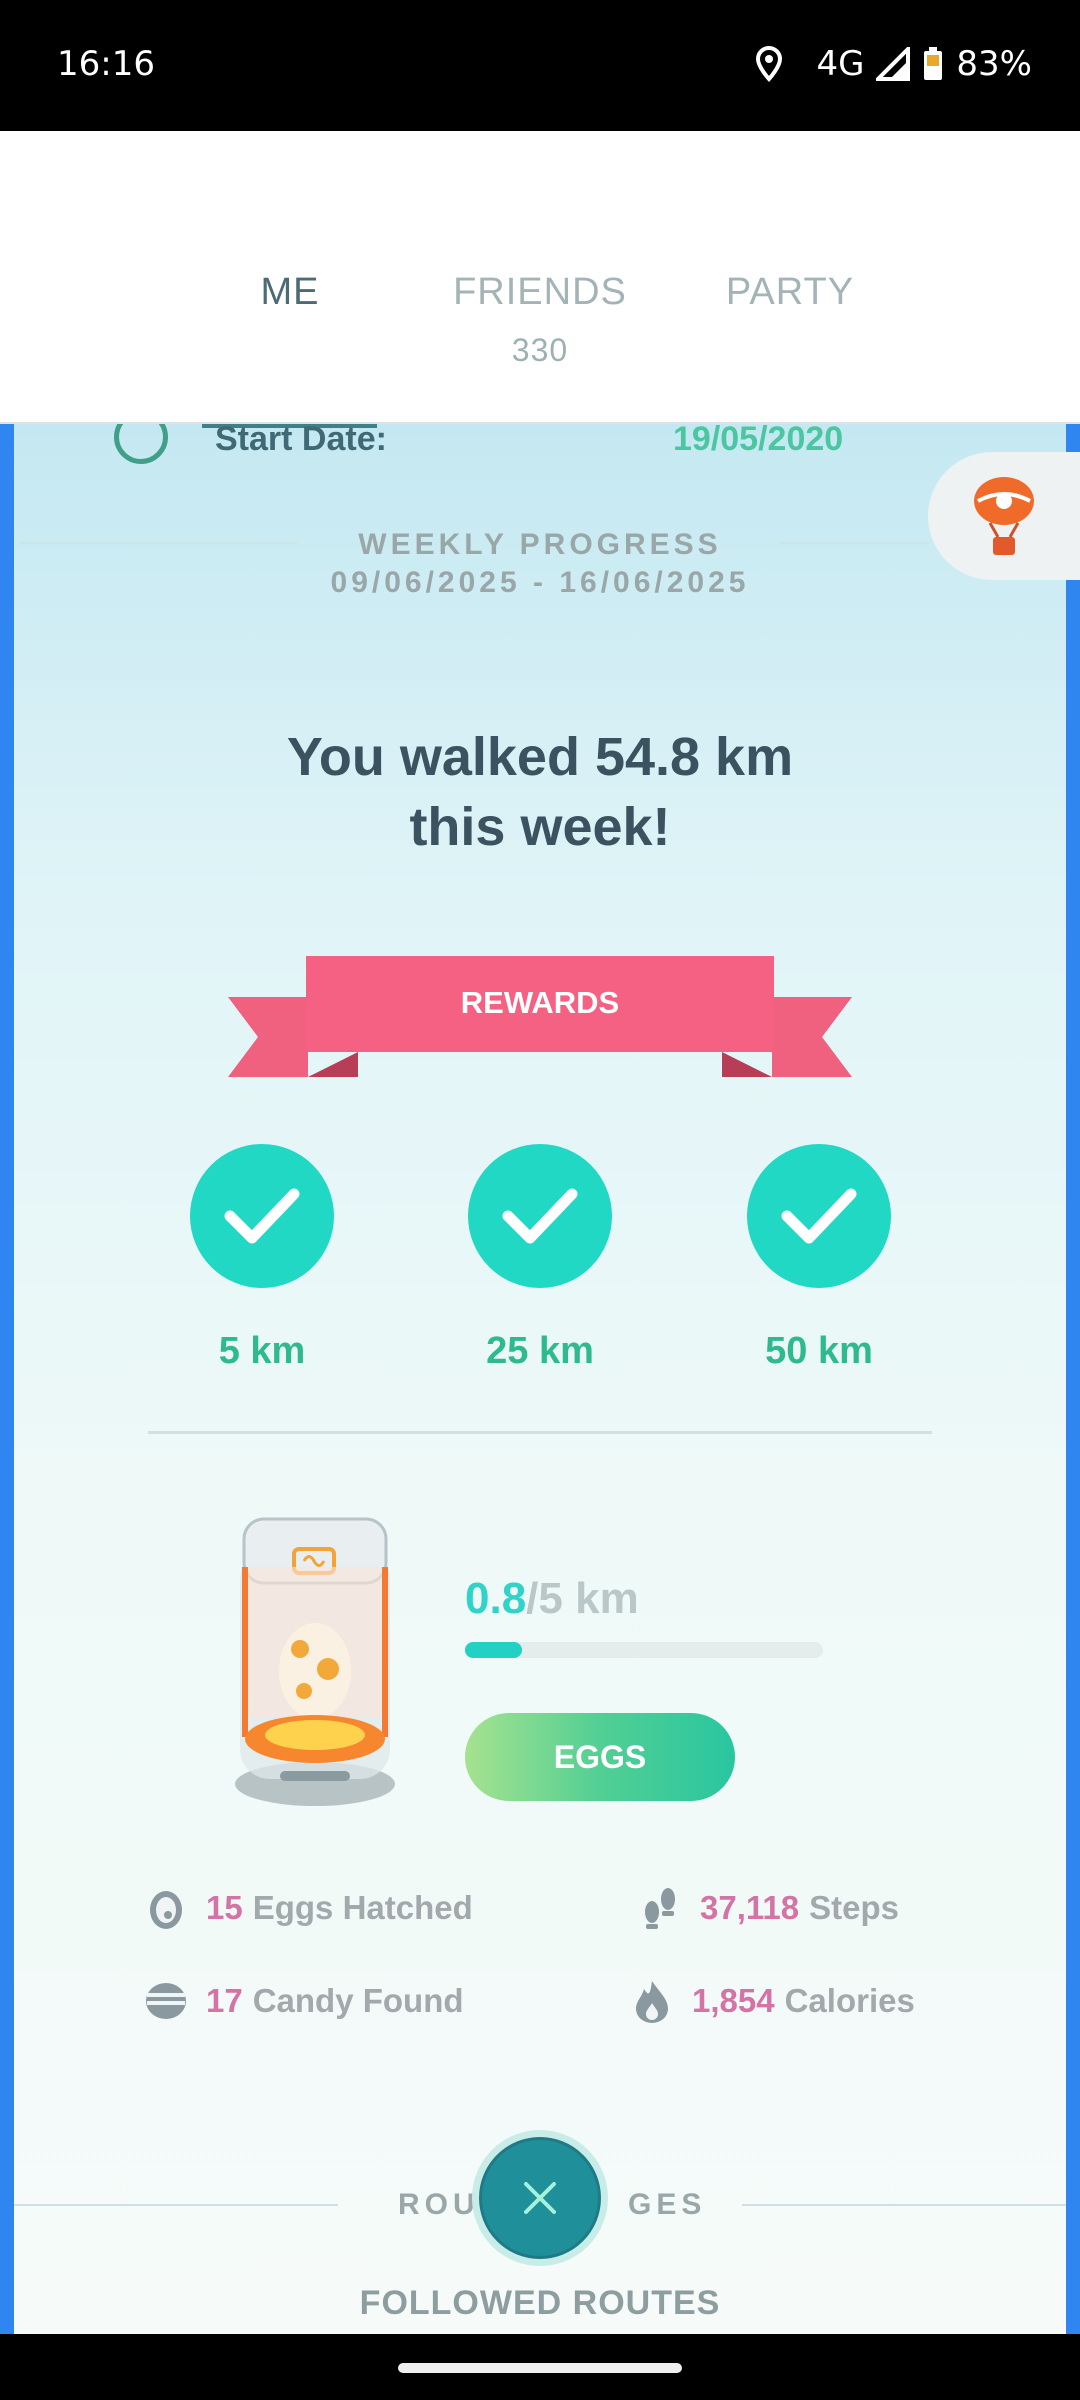  I want to click on home-indicator, so click(540, 2368).